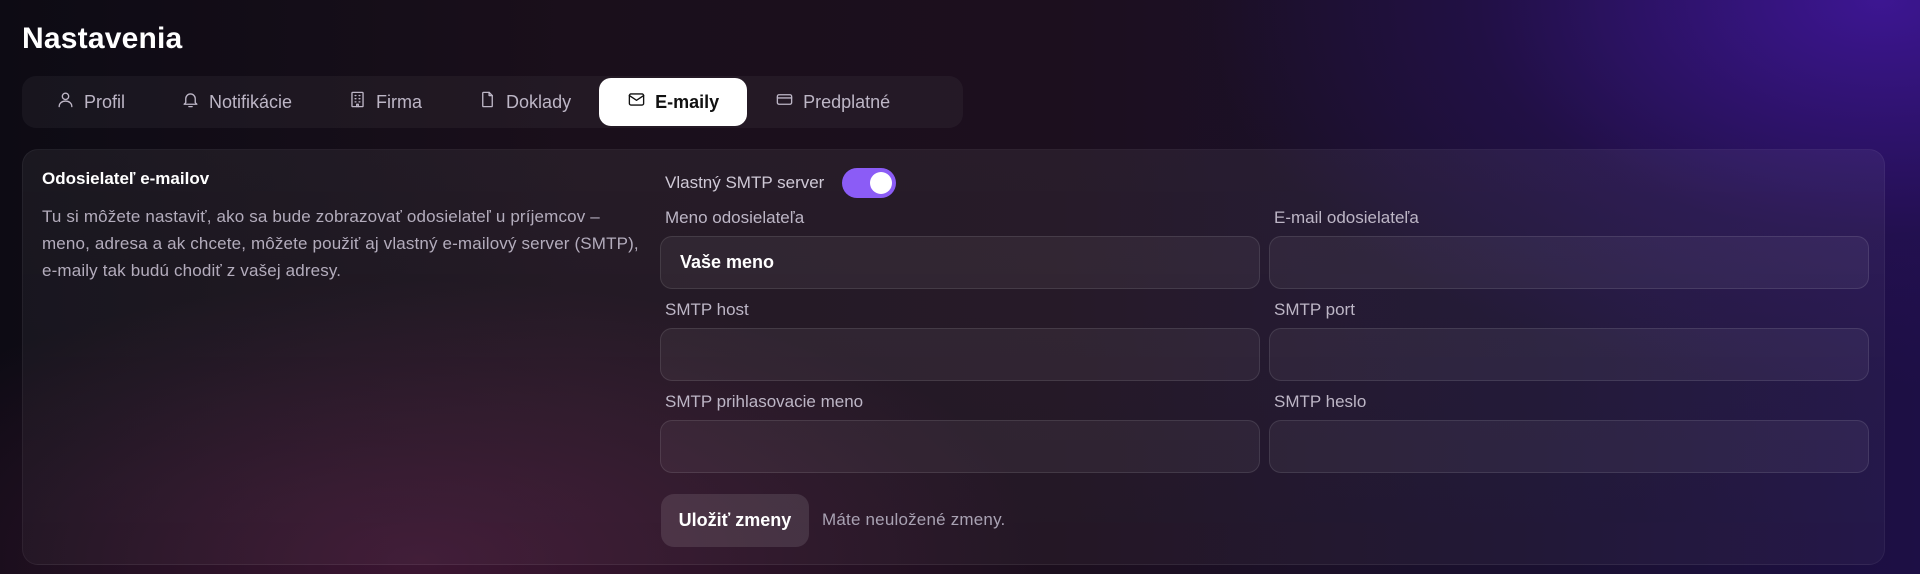  I want to click on tab-doklady: Doklady, so click(524, 102).